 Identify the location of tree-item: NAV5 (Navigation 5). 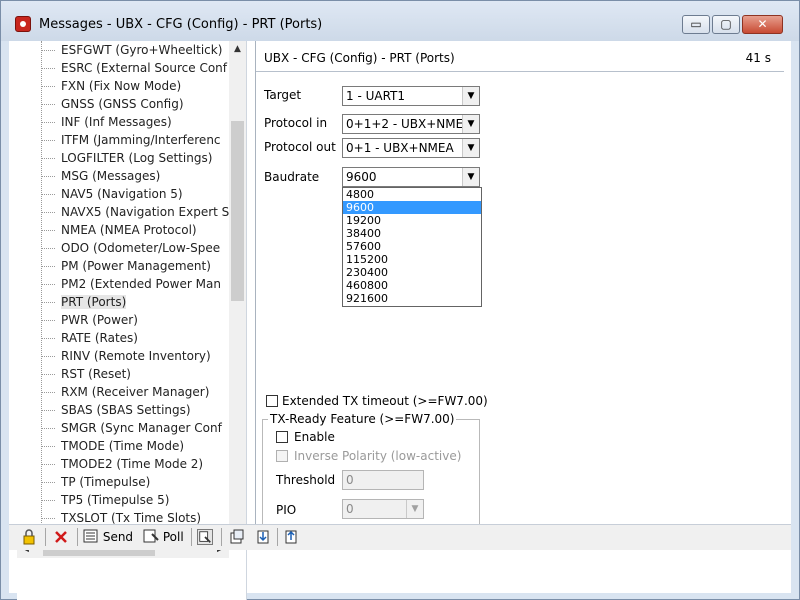
(112, 194).